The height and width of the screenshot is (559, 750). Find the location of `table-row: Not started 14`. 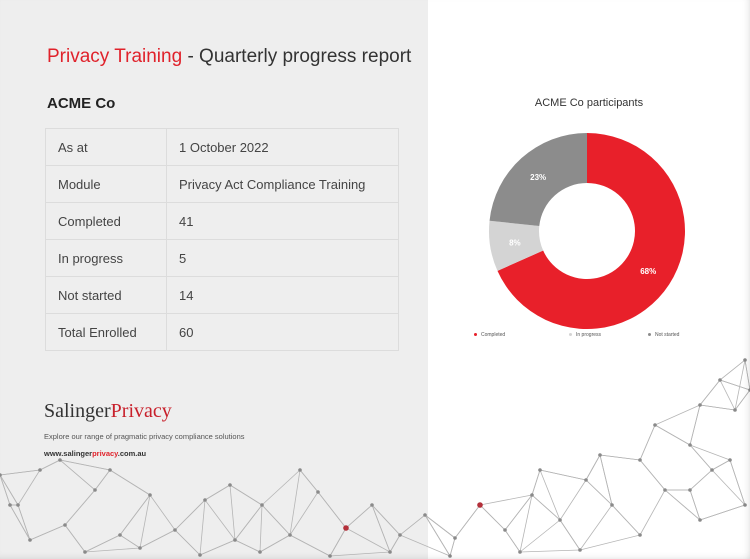

table-row: Not started 14 is located at coordinates (222, 295).